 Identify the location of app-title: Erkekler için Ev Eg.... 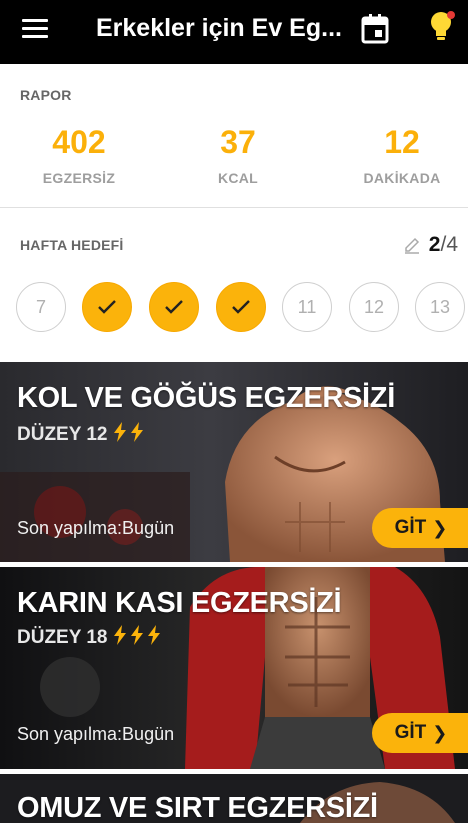
(219, 28).